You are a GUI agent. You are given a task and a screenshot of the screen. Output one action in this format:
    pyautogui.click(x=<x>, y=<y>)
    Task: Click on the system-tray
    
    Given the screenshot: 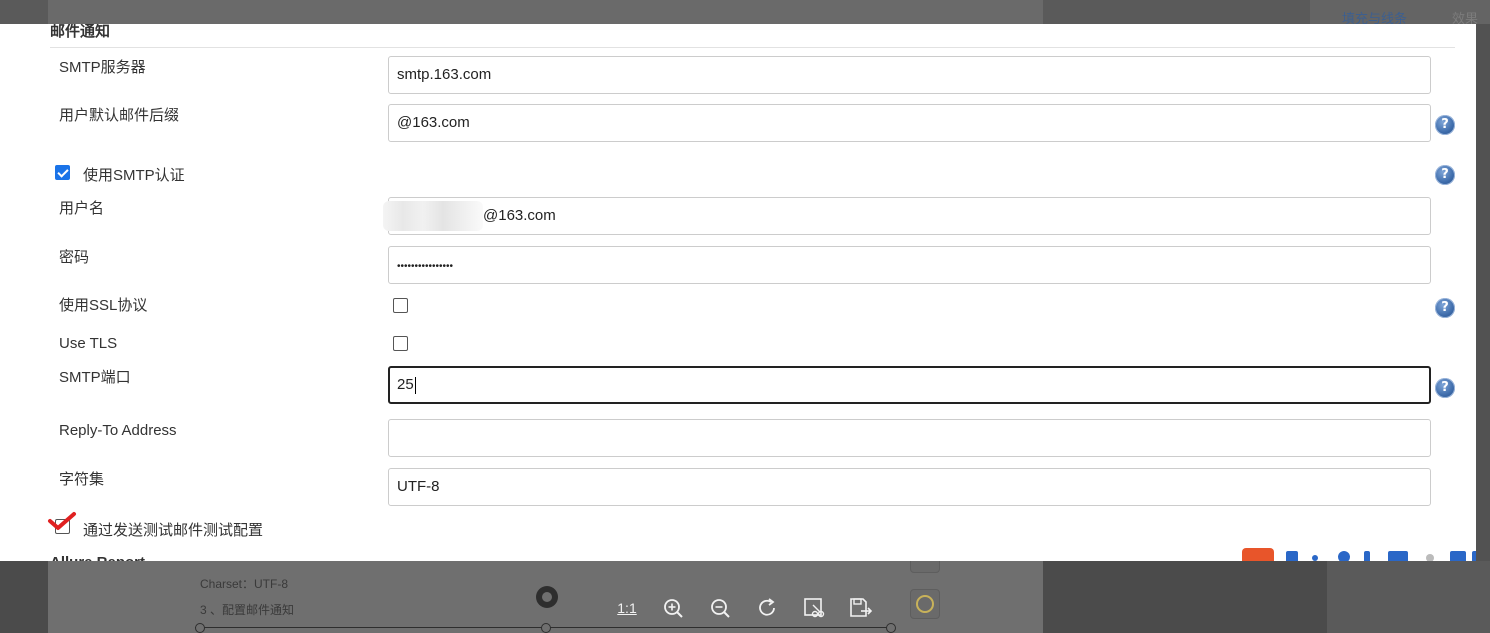 What is the action you would take?
    pyautogui.click(x=1359, y=553)
    